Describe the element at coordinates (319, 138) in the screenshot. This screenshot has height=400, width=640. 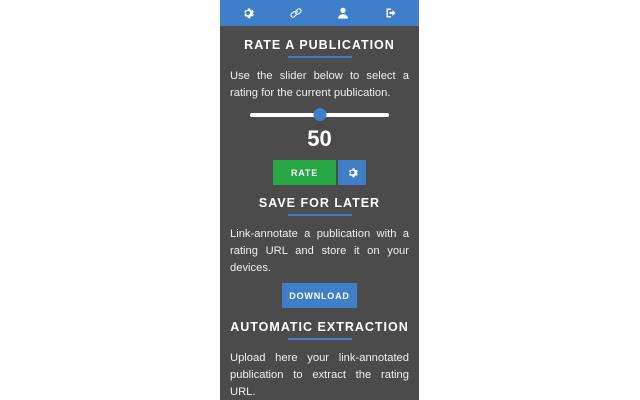
I see `rating-value: 50` at that location.